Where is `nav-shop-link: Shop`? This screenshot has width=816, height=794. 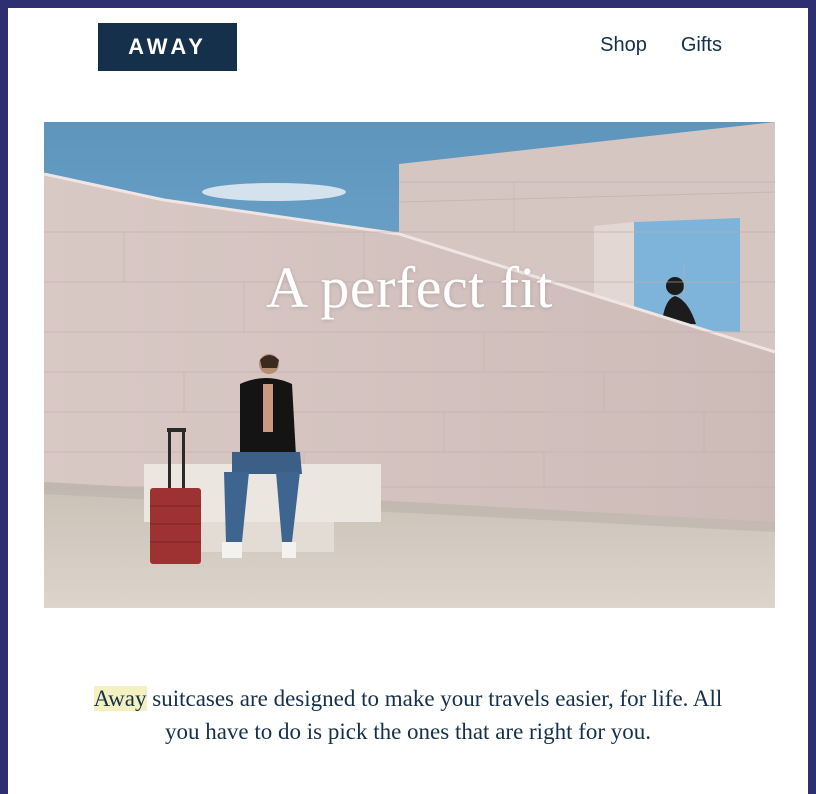 nav-shop-link: Shop is located at coordinates (623, 45).